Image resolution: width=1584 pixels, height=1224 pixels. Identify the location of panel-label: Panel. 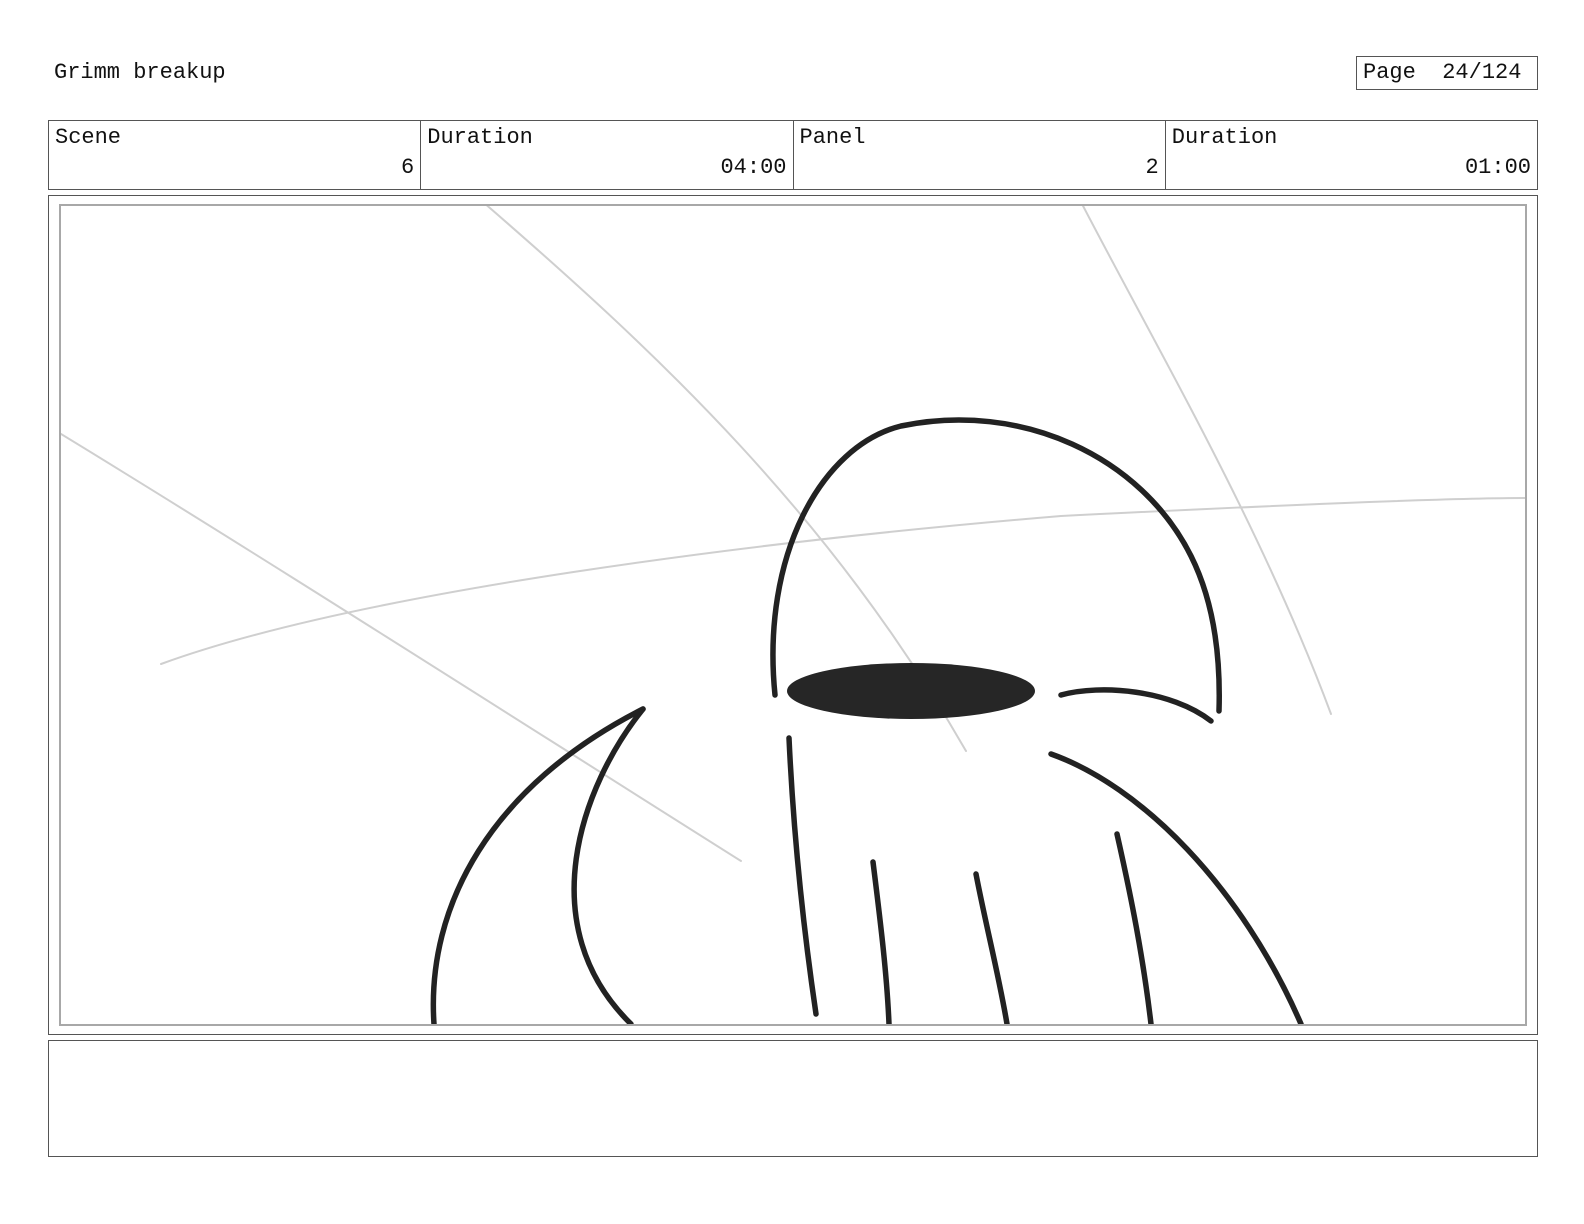
(832, 137).